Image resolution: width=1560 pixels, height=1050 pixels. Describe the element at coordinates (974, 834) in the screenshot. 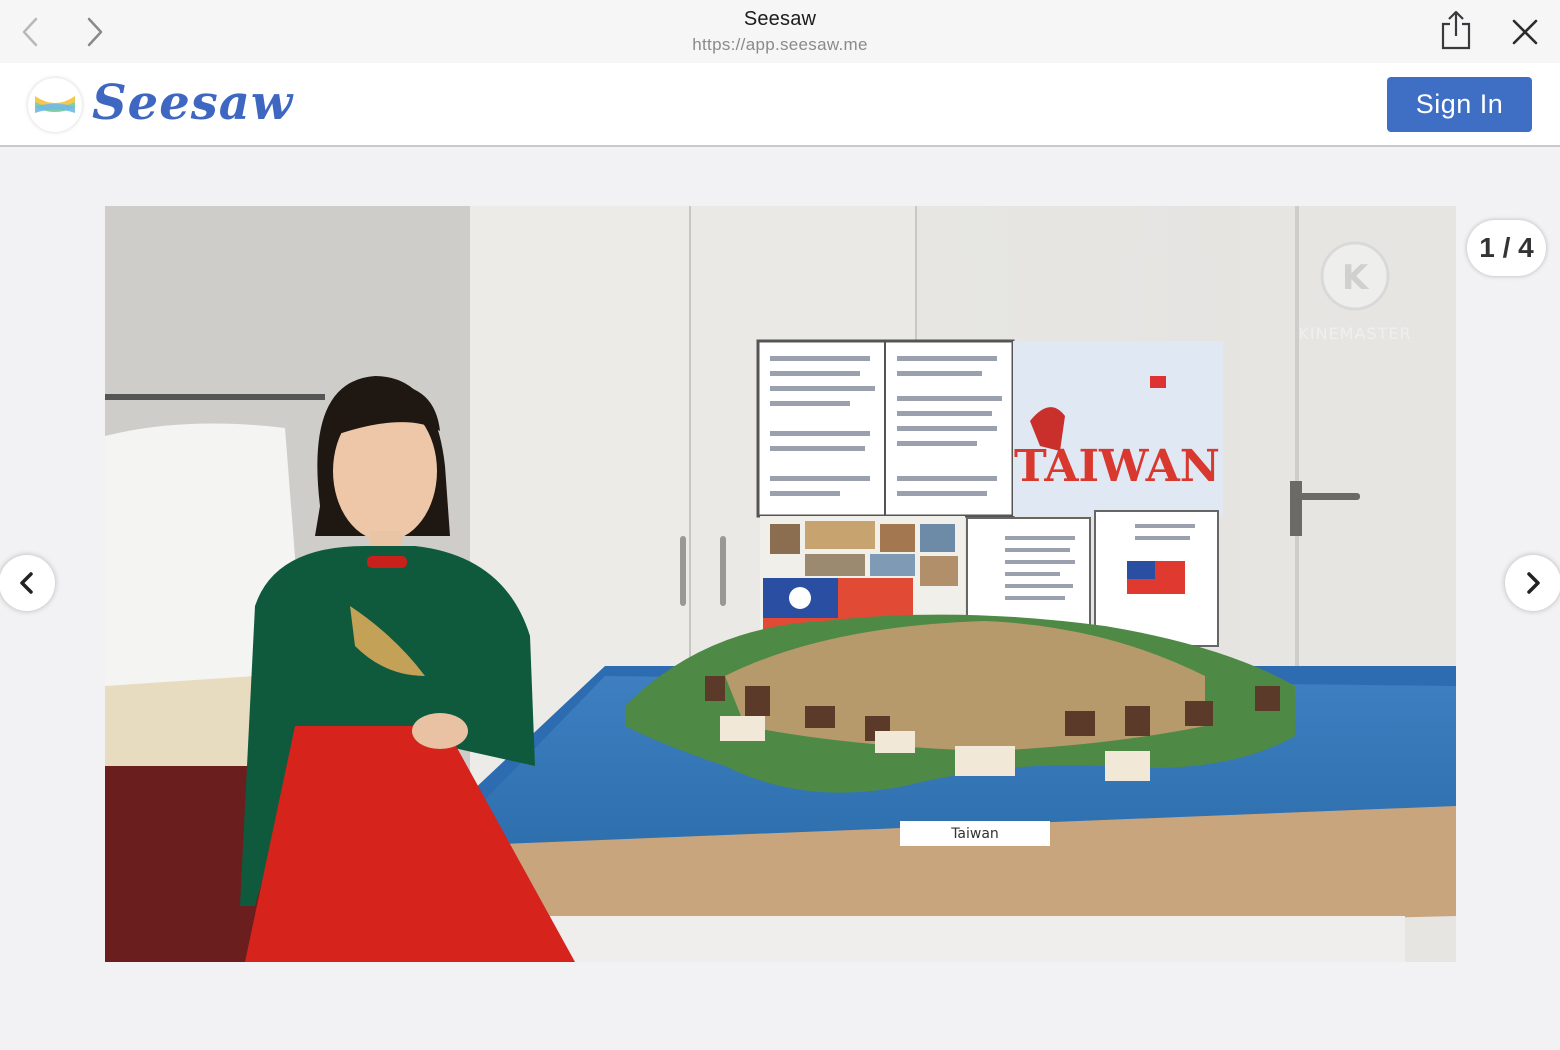

I see `map-label: Taiwan` at that location.